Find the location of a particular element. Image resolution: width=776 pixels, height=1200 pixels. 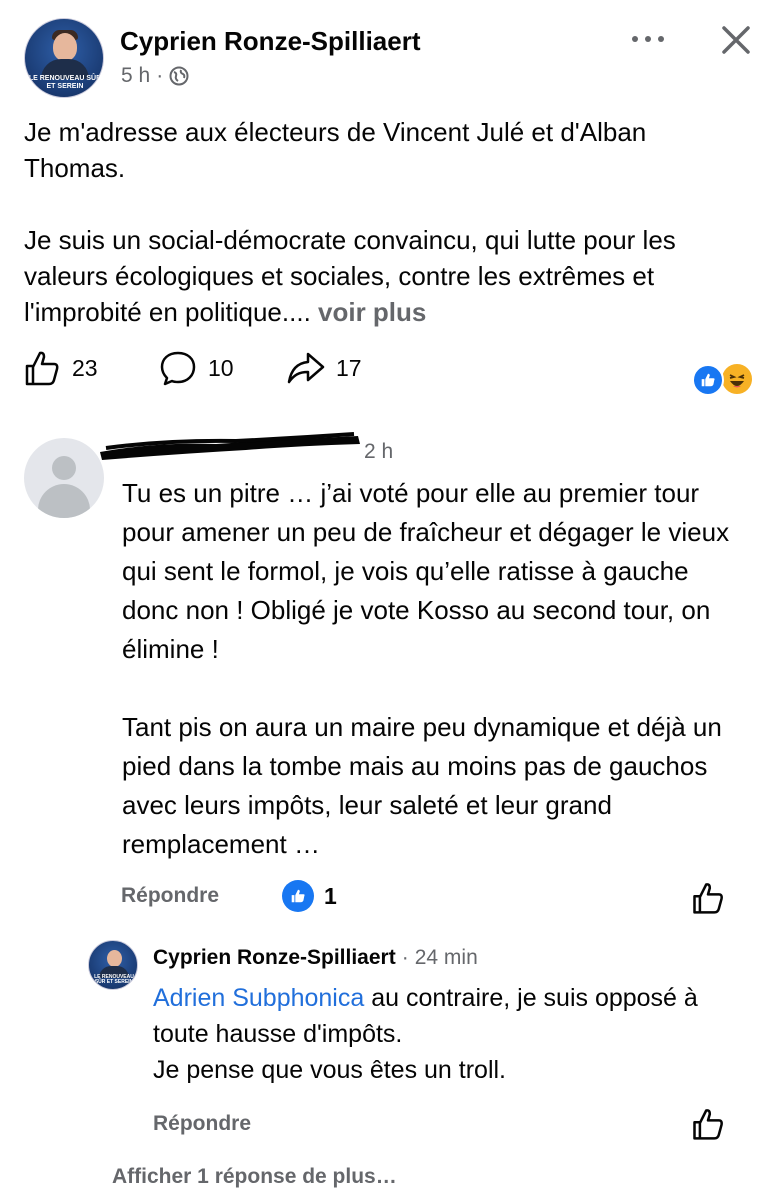

author-avatar: LE RENOUVEAU SÛR ET SEREIN is located at coordinates (64, 58).